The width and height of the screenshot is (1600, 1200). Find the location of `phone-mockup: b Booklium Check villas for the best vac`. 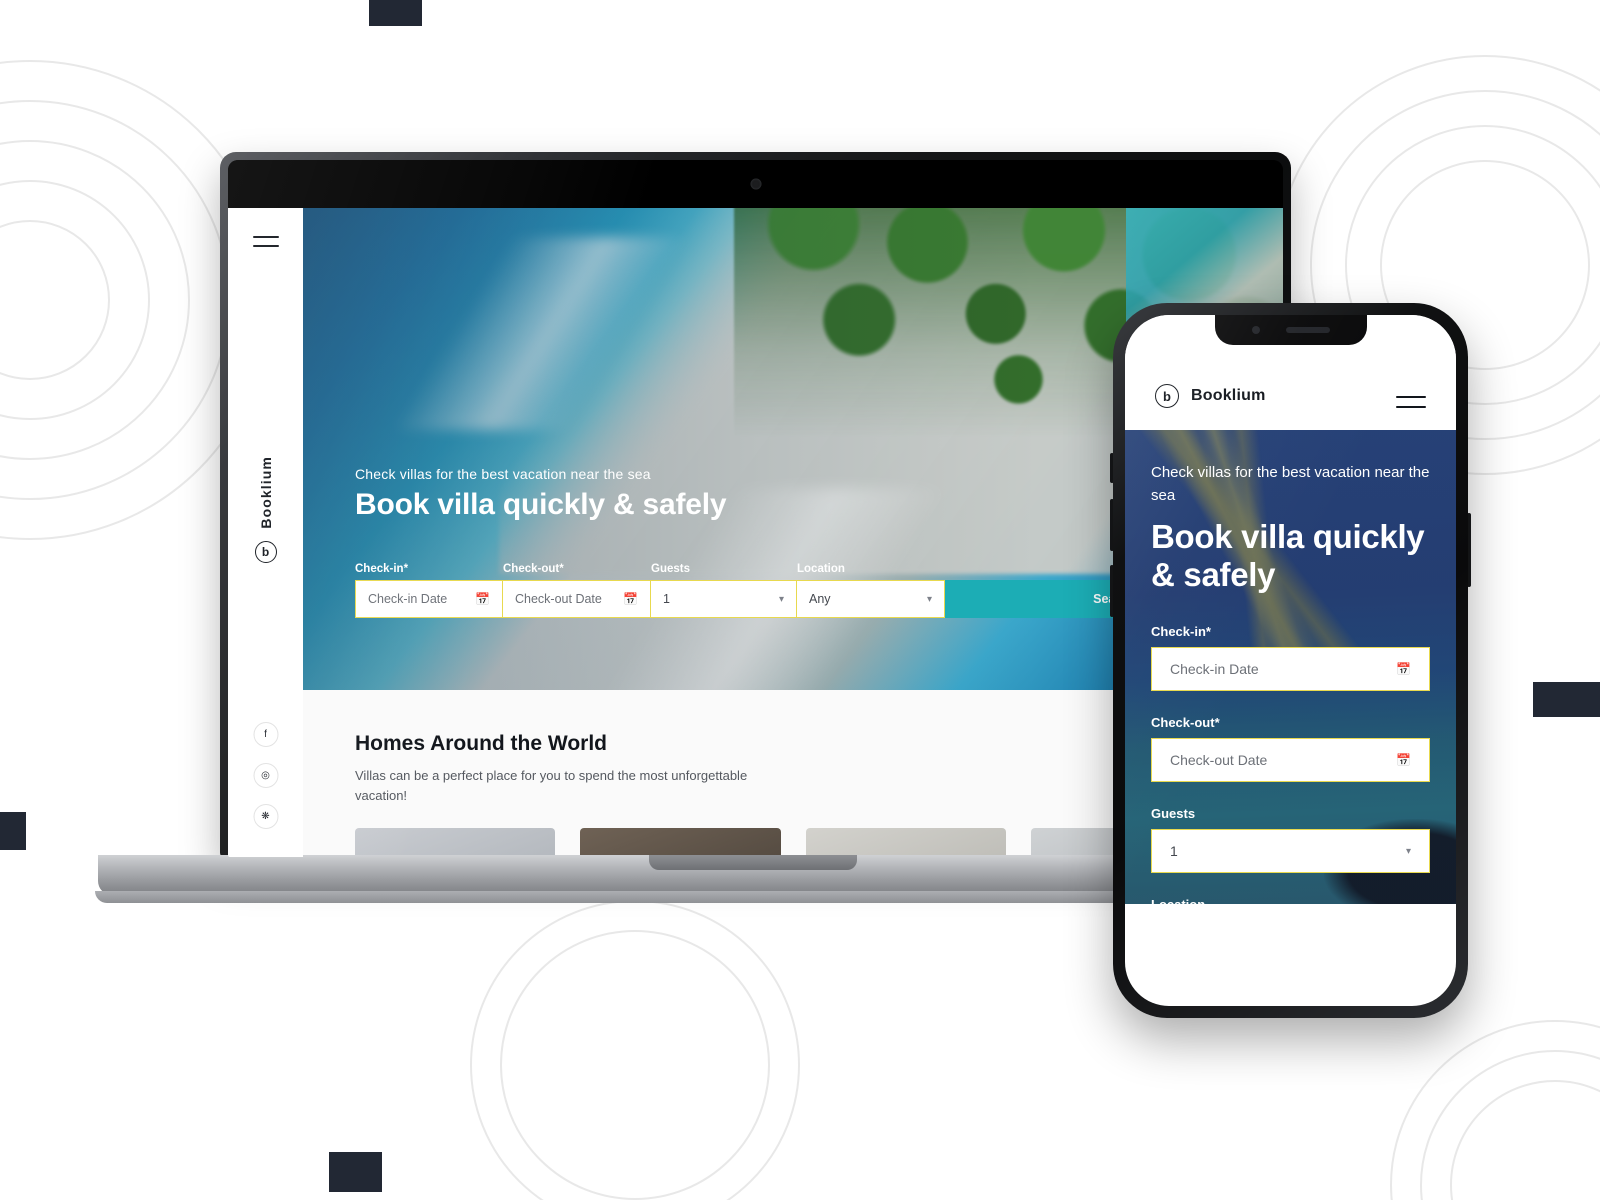

phone-mockup: b Booklium Check villas for the best vac is located at coordinates (1290, 660).